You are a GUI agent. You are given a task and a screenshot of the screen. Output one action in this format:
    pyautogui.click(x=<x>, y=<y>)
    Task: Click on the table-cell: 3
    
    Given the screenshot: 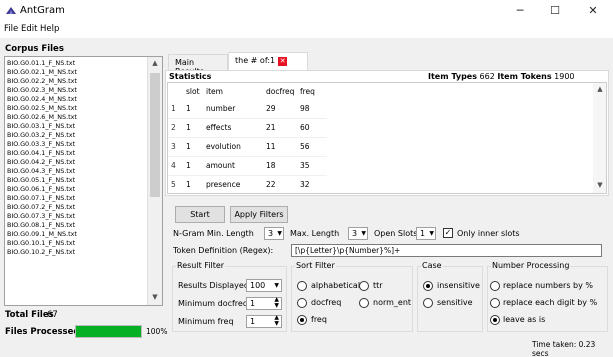 What is the action you would take?
    pyautogui.click(x=175, y=147)
    